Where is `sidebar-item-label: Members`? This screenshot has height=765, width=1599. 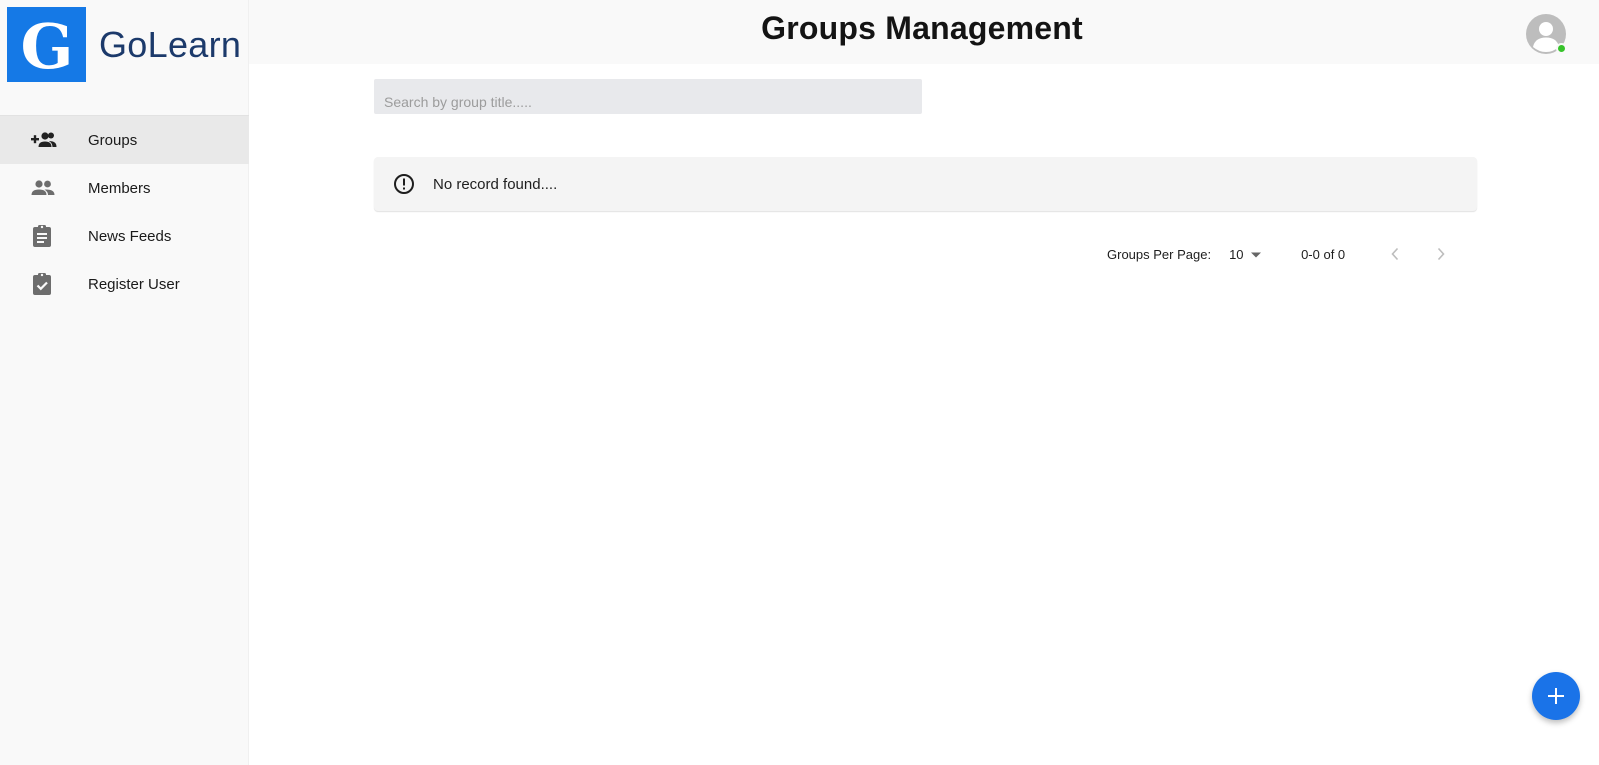 sidebar-item-label: Members is located at coordinates (119, 188).